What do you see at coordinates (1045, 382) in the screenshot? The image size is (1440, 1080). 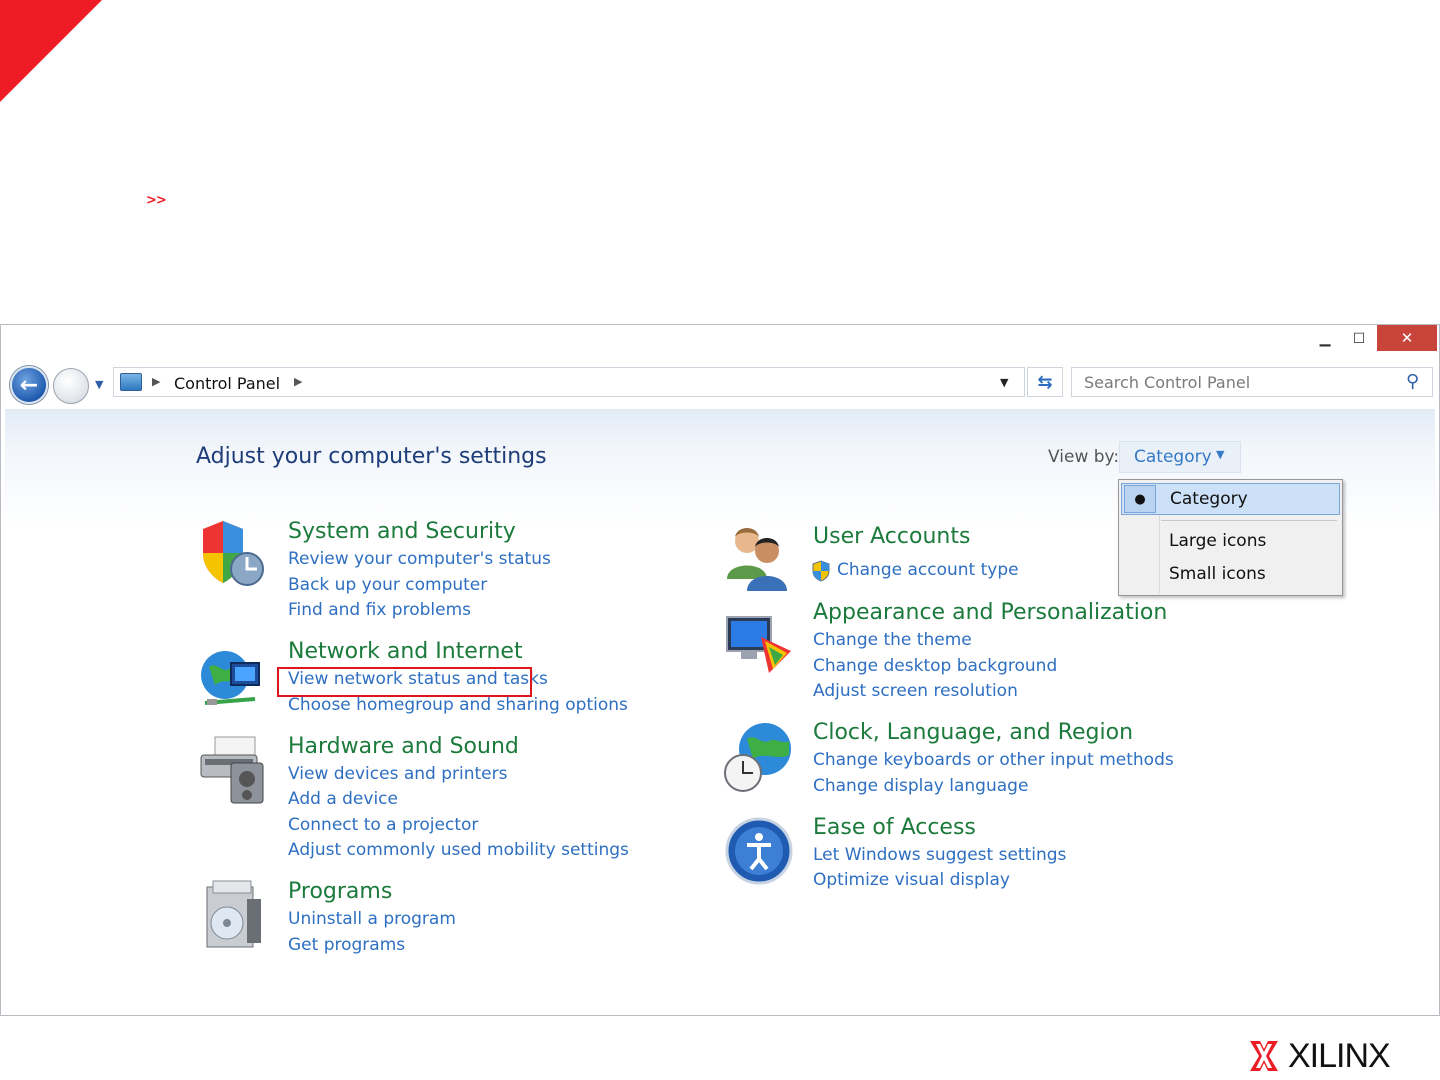 I see `refresh-icon: ⇆` at bounding box center [1045, 382].